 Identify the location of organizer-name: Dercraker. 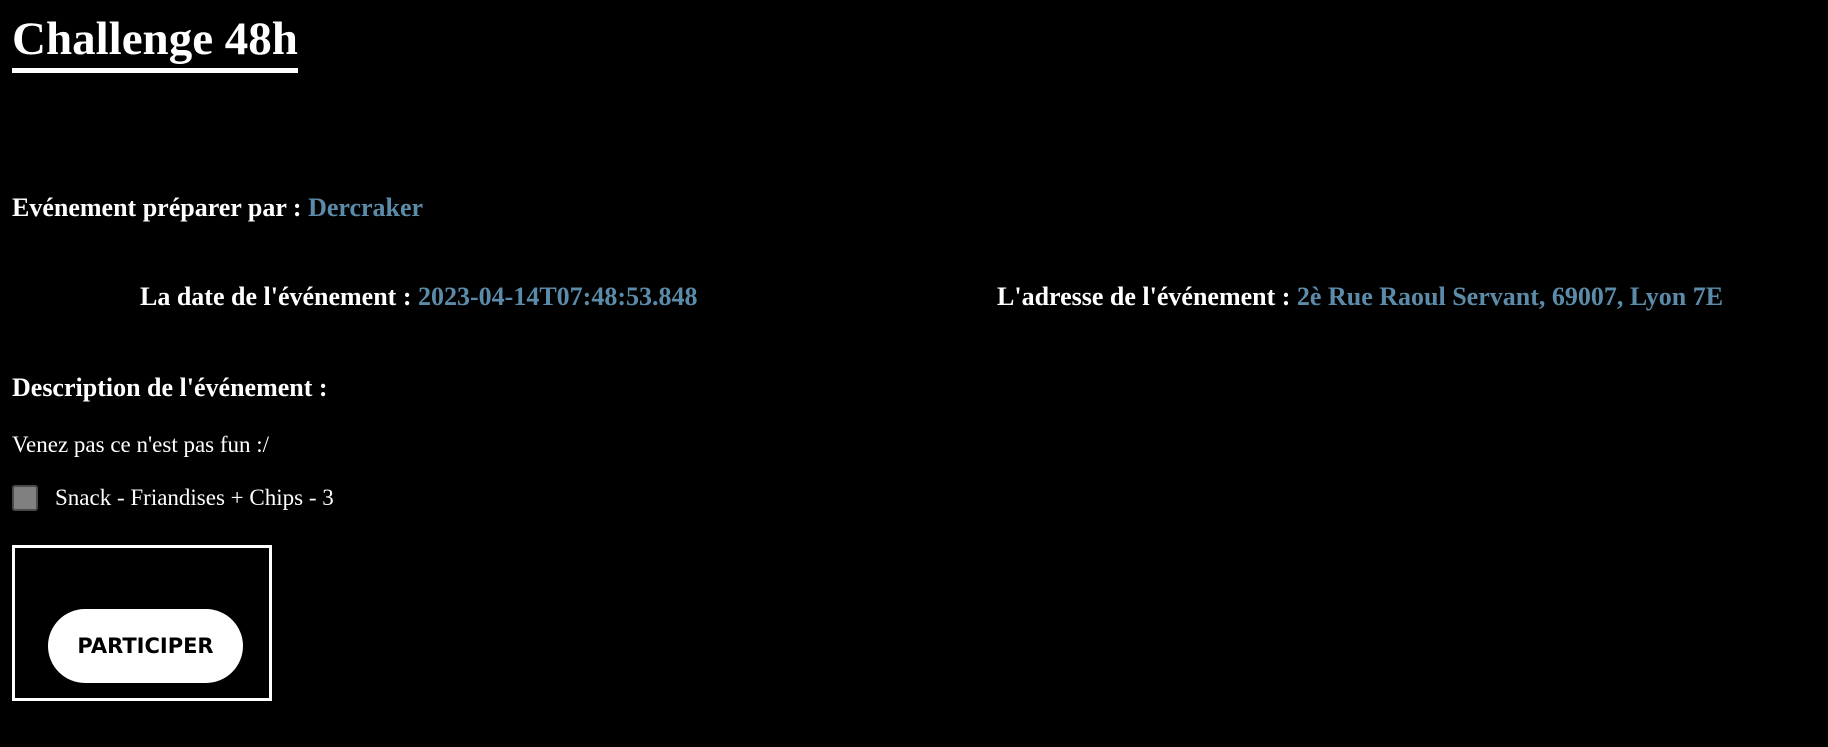
(366, 207).